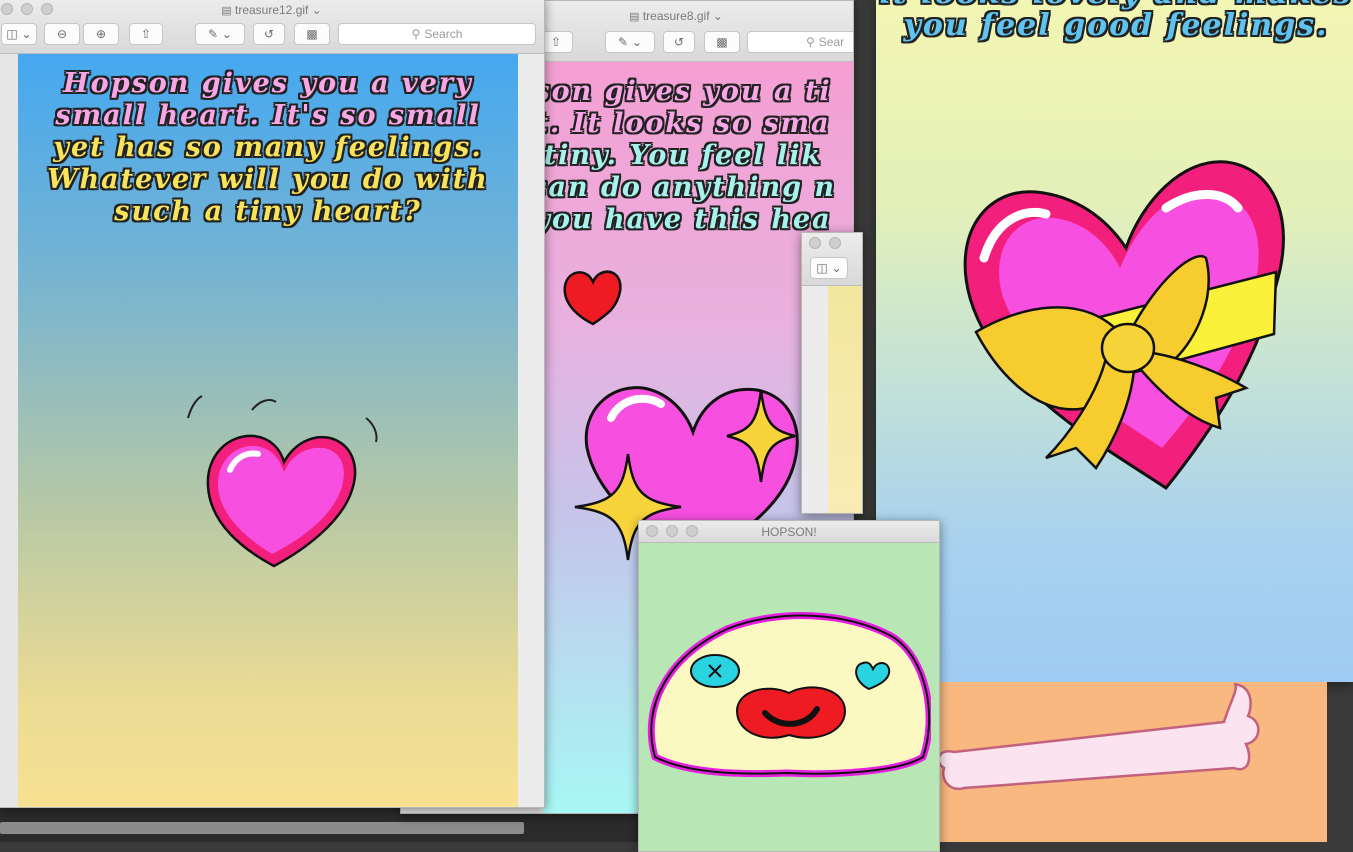 This screenshot has width=1353, height=852. I want to click on treasure12-sidebar-left, so click(9, 430).